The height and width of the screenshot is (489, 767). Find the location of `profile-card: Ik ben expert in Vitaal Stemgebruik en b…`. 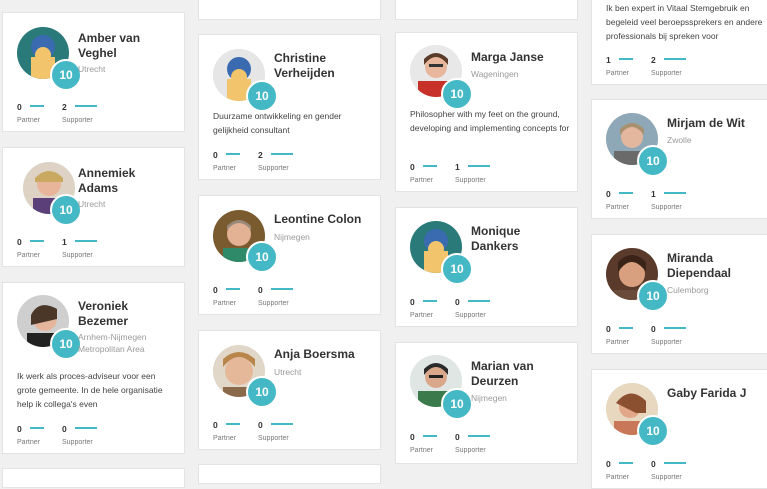

profile-card: Ik ben expert in Vitaal Stemgebruik en b… is located at coordinates (679, 42).